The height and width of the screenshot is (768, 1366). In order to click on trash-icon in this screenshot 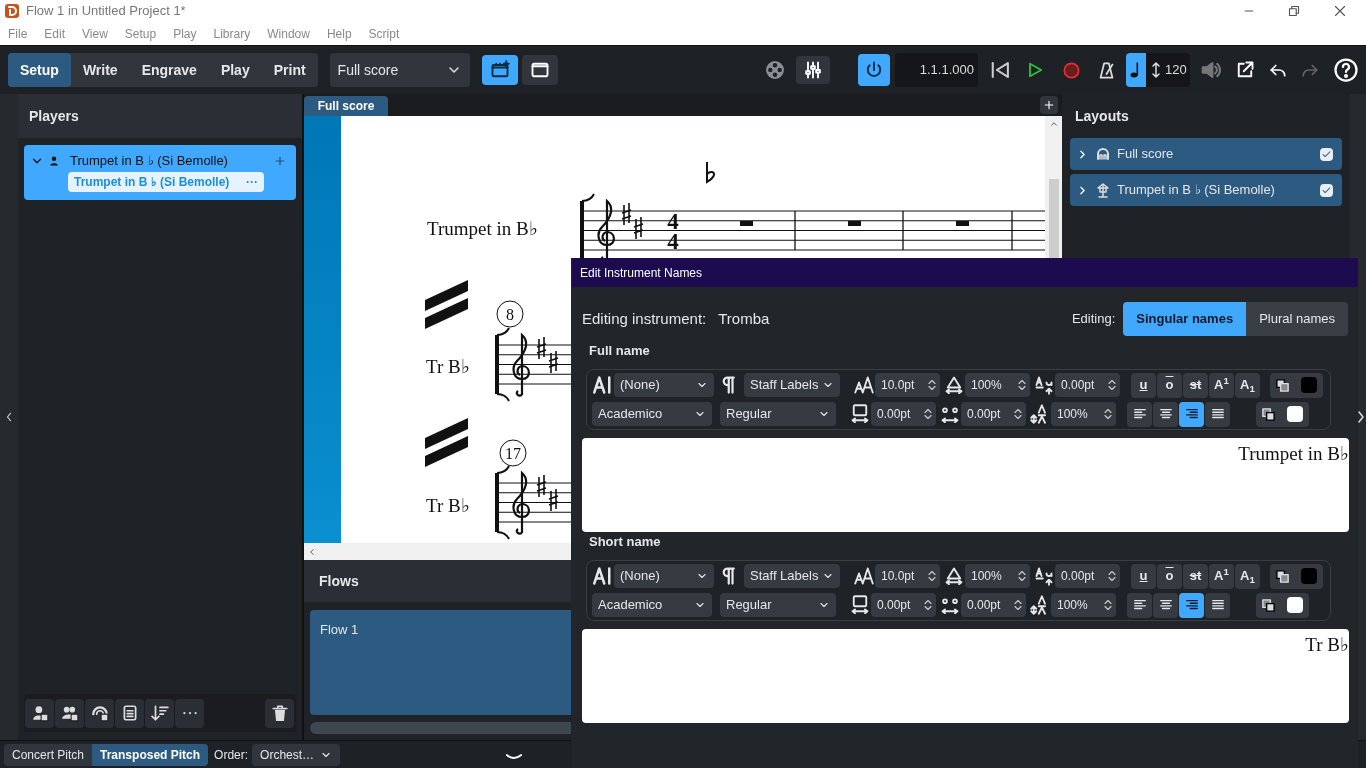, I will do `click(279, 713)`.